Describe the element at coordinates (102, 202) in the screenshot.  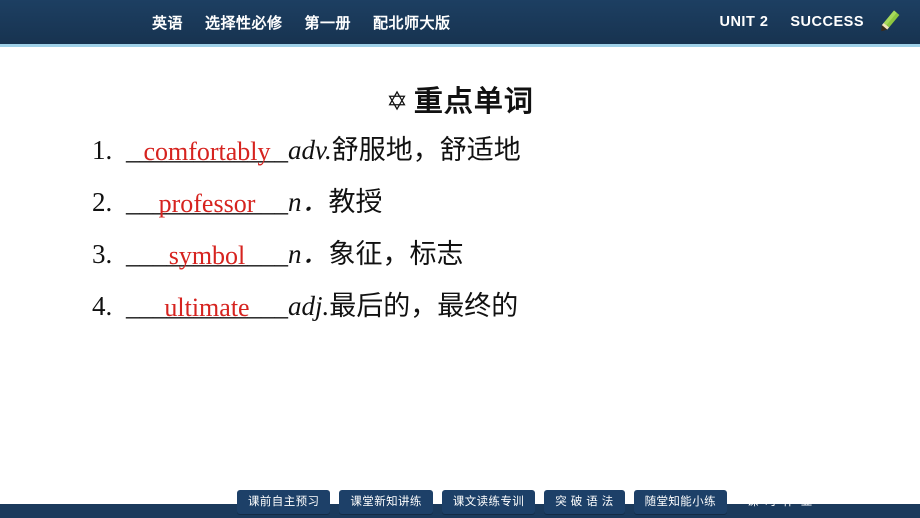
I see `item-number: 2.` at that location.